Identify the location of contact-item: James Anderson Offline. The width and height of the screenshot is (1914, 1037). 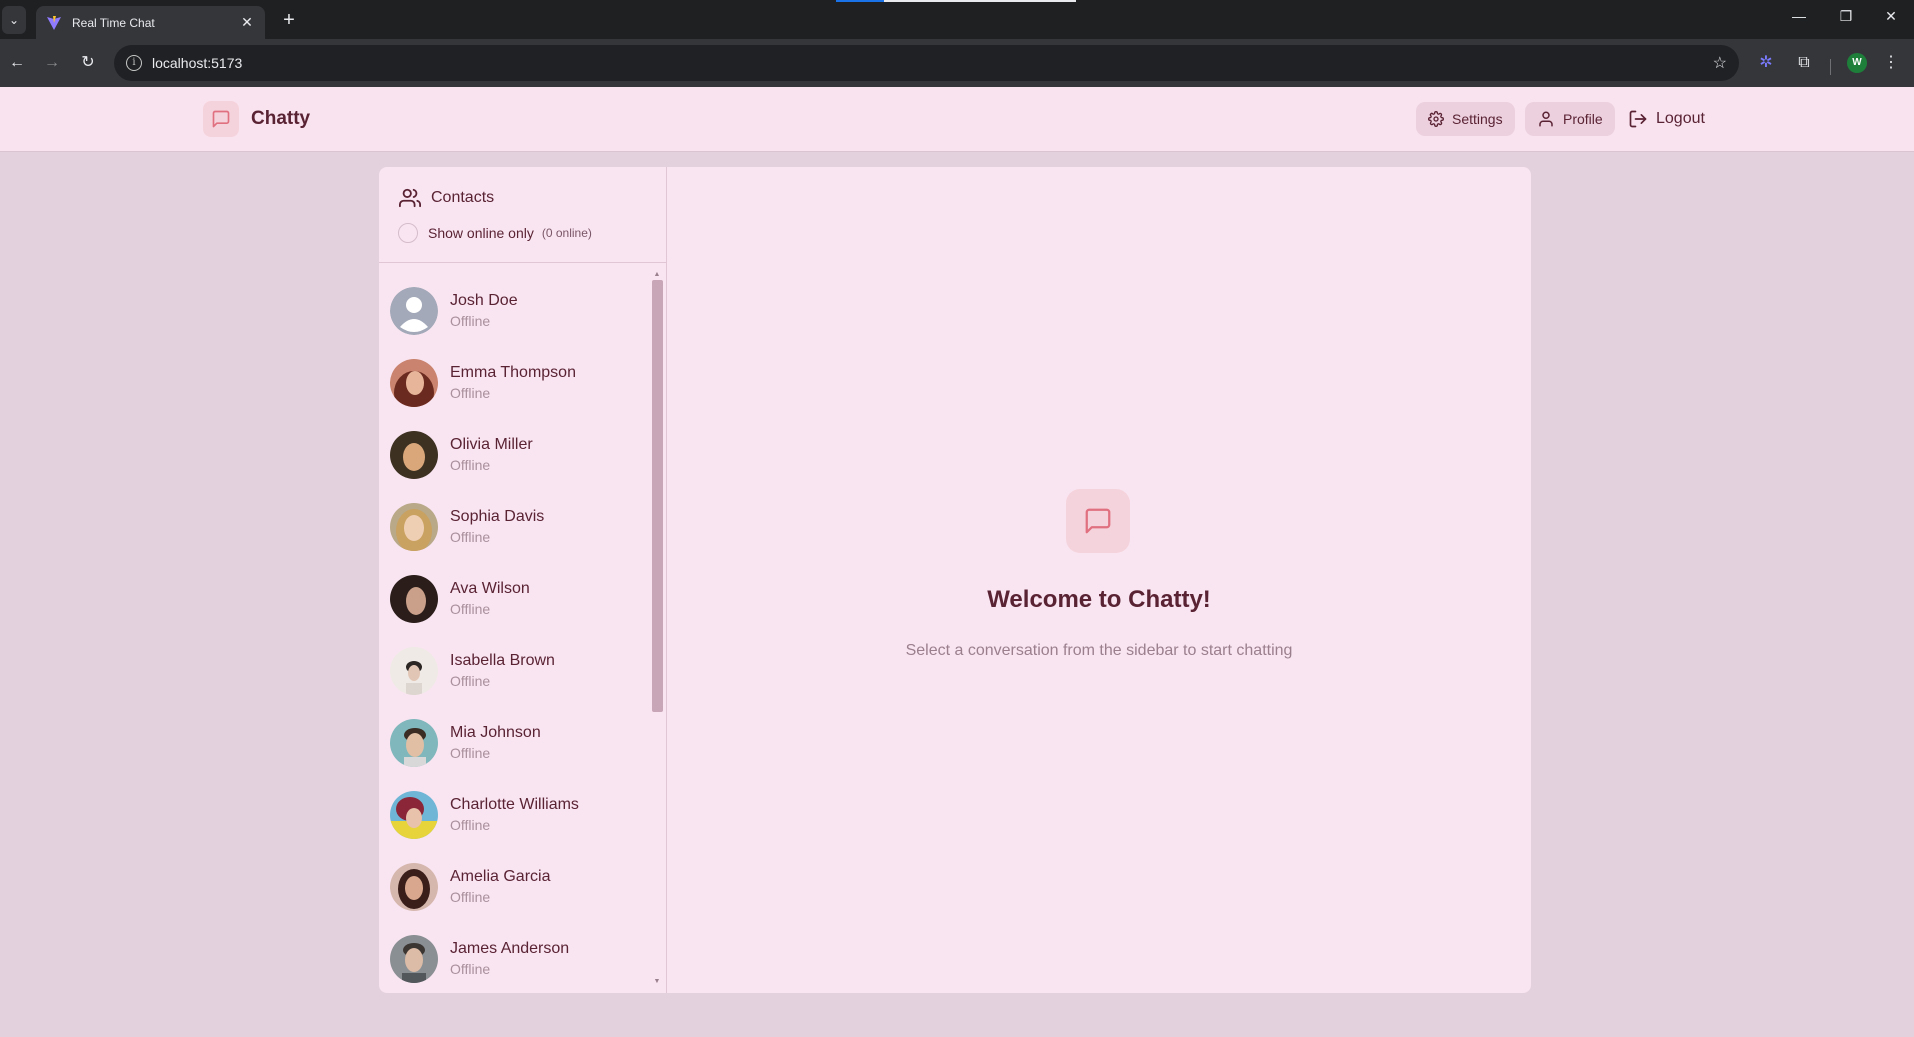
(514, 958).